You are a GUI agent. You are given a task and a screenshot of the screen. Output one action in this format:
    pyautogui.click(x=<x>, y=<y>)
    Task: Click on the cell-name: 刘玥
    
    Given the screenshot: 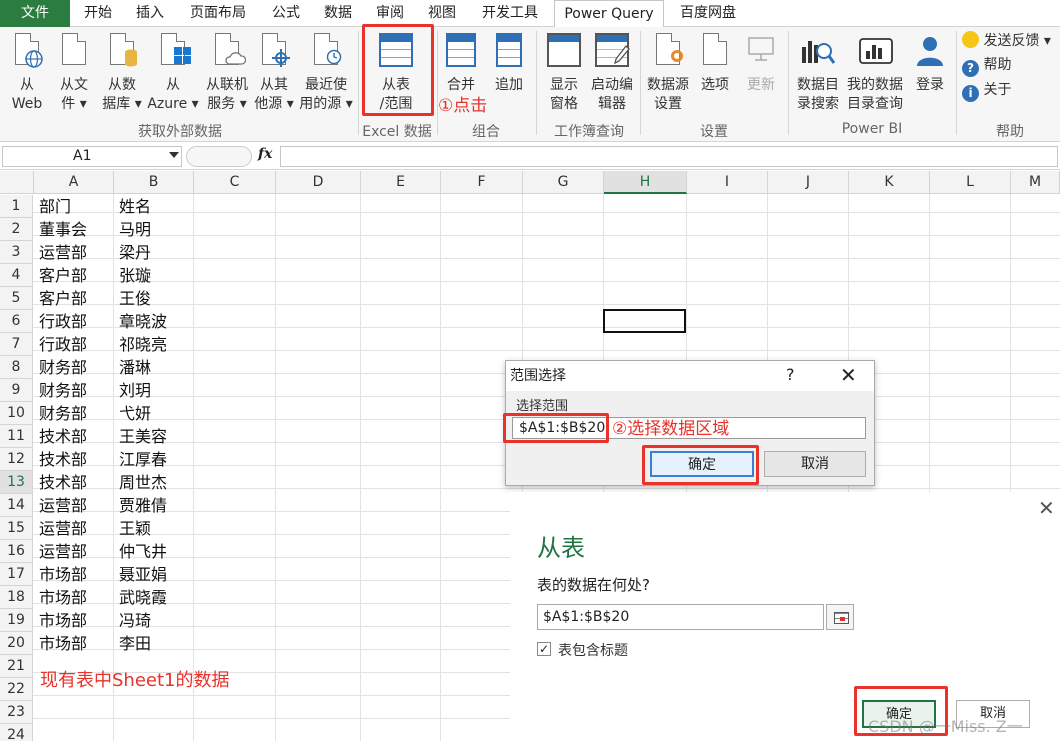 What is the action you would take?
    pyautogui.click(x=132, y=390)
    